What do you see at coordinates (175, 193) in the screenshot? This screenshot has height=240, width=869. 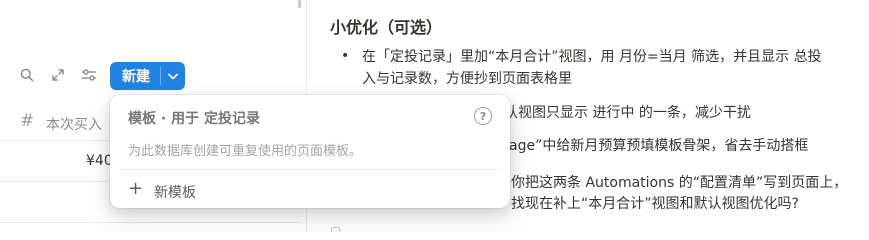 I see `new-template-label: 新模板` at bounding box center [175, 193].